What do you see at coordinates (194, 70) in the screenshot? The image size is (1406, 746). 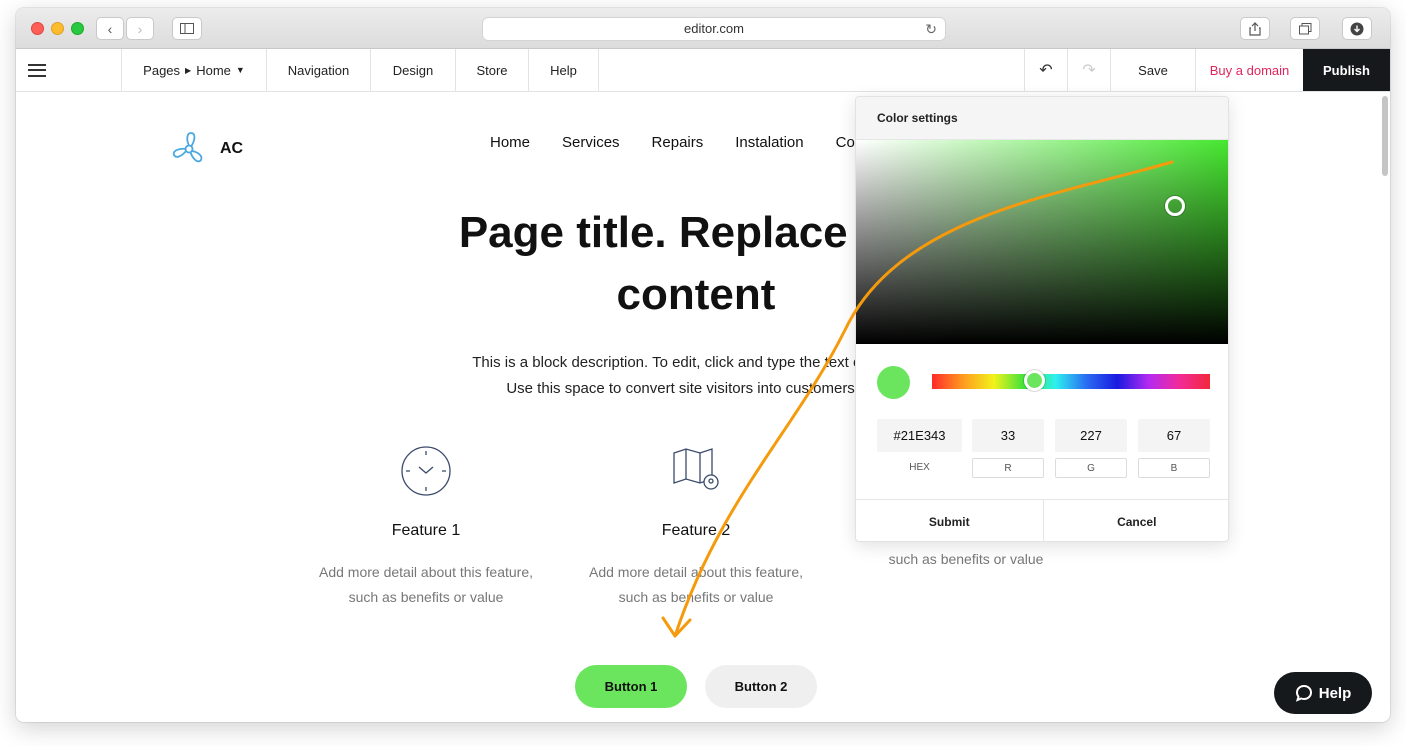 I see `pages-dropdown: Pages ▶ Home ▼` at bounding box center [194, 70].